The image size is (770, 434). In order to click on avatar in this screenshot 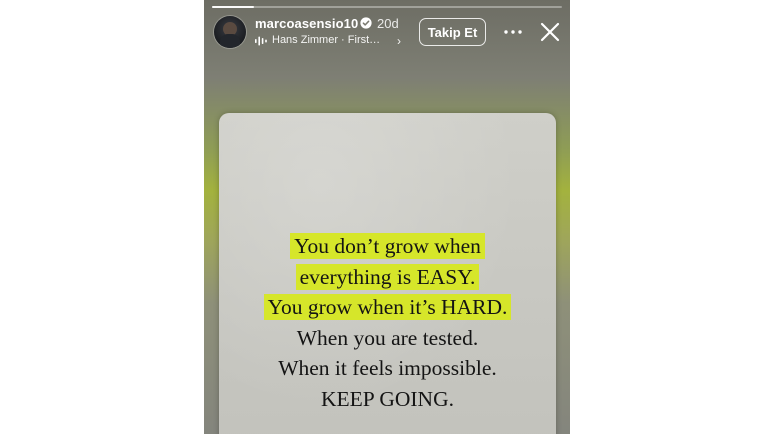, I will do `click(230, 32)`.